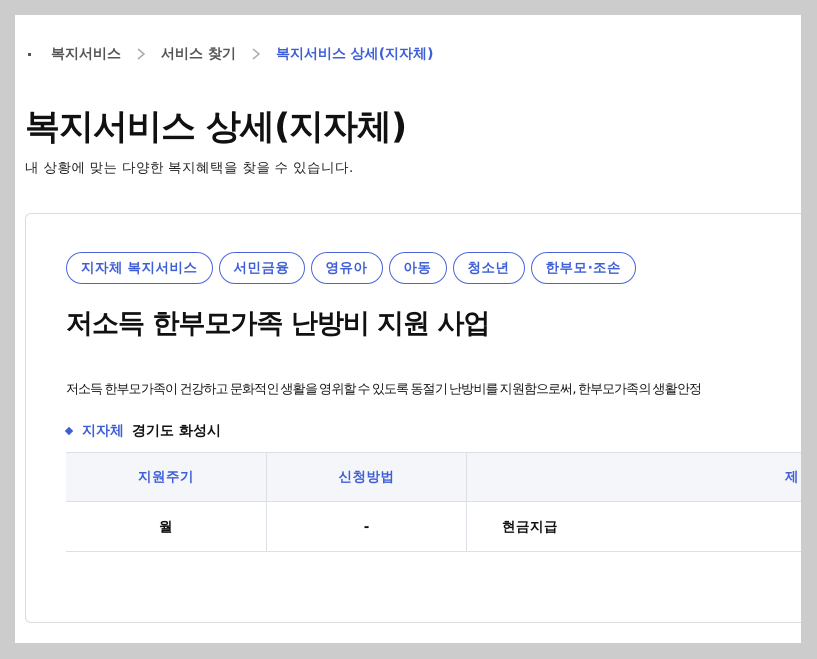  Describe the element at coordinates (216, 127) in the screenshot. I see `page-title: 복지서비스 상세(지자체)` at that location.